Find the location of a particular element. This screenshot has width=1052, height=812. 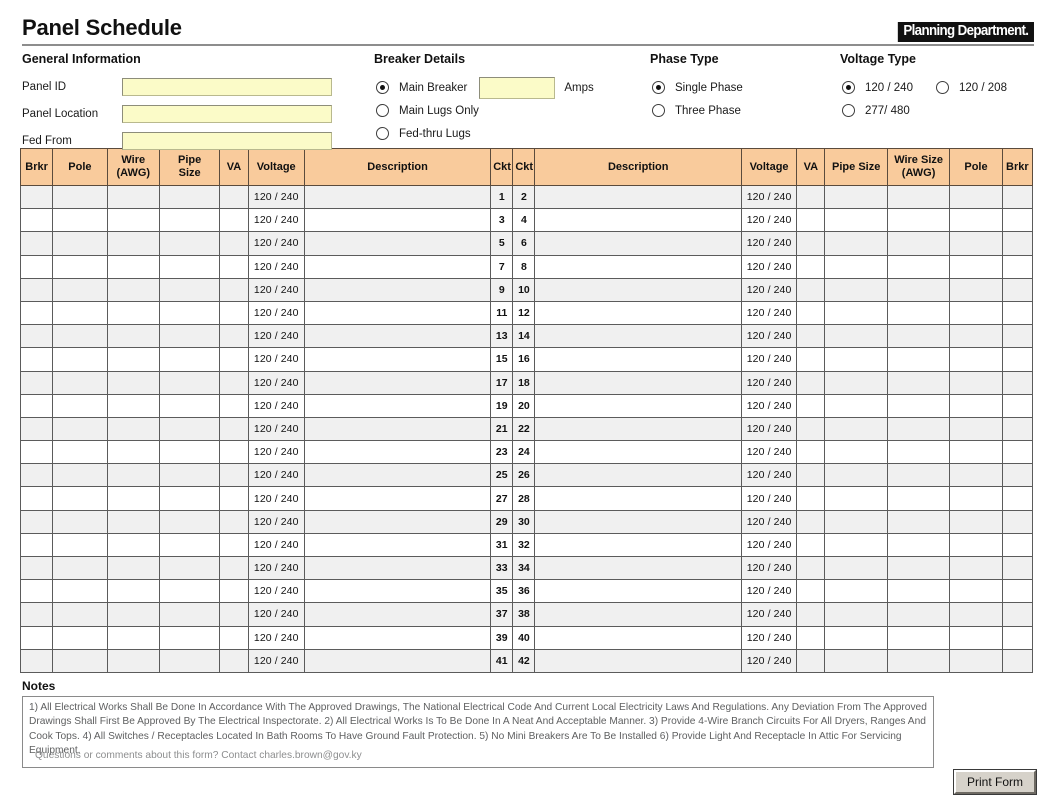

amps-input is located at coordinates (517, 87).